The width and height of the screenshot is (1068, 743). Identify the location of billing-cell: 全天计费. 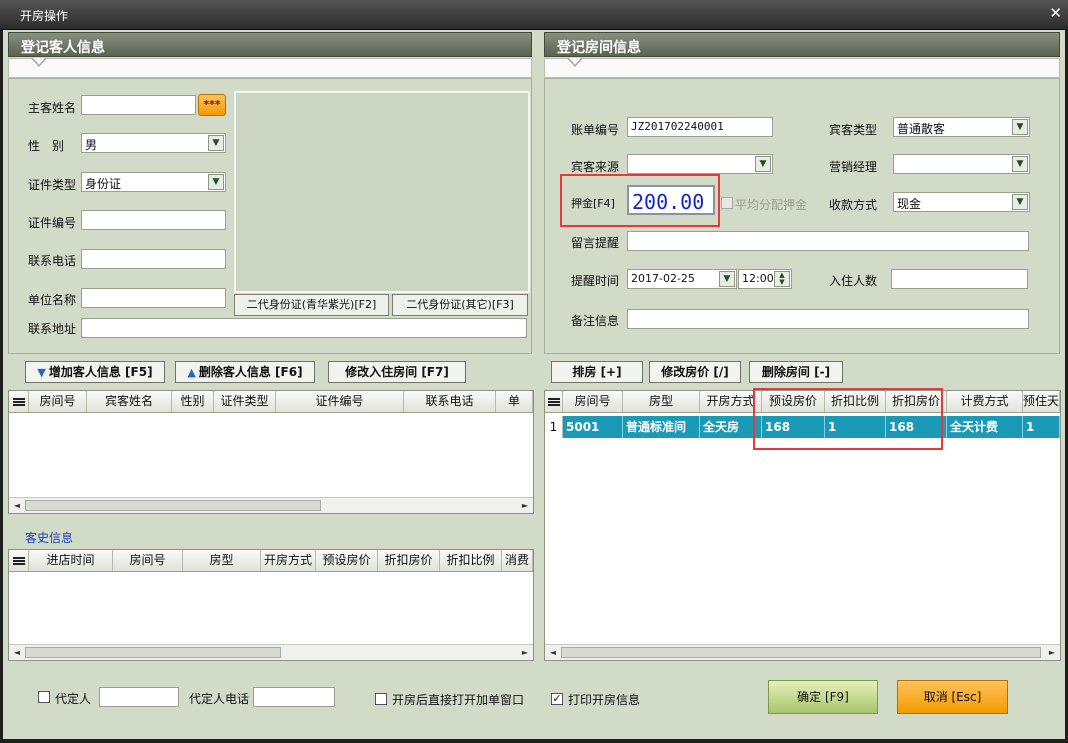
(985, 427).